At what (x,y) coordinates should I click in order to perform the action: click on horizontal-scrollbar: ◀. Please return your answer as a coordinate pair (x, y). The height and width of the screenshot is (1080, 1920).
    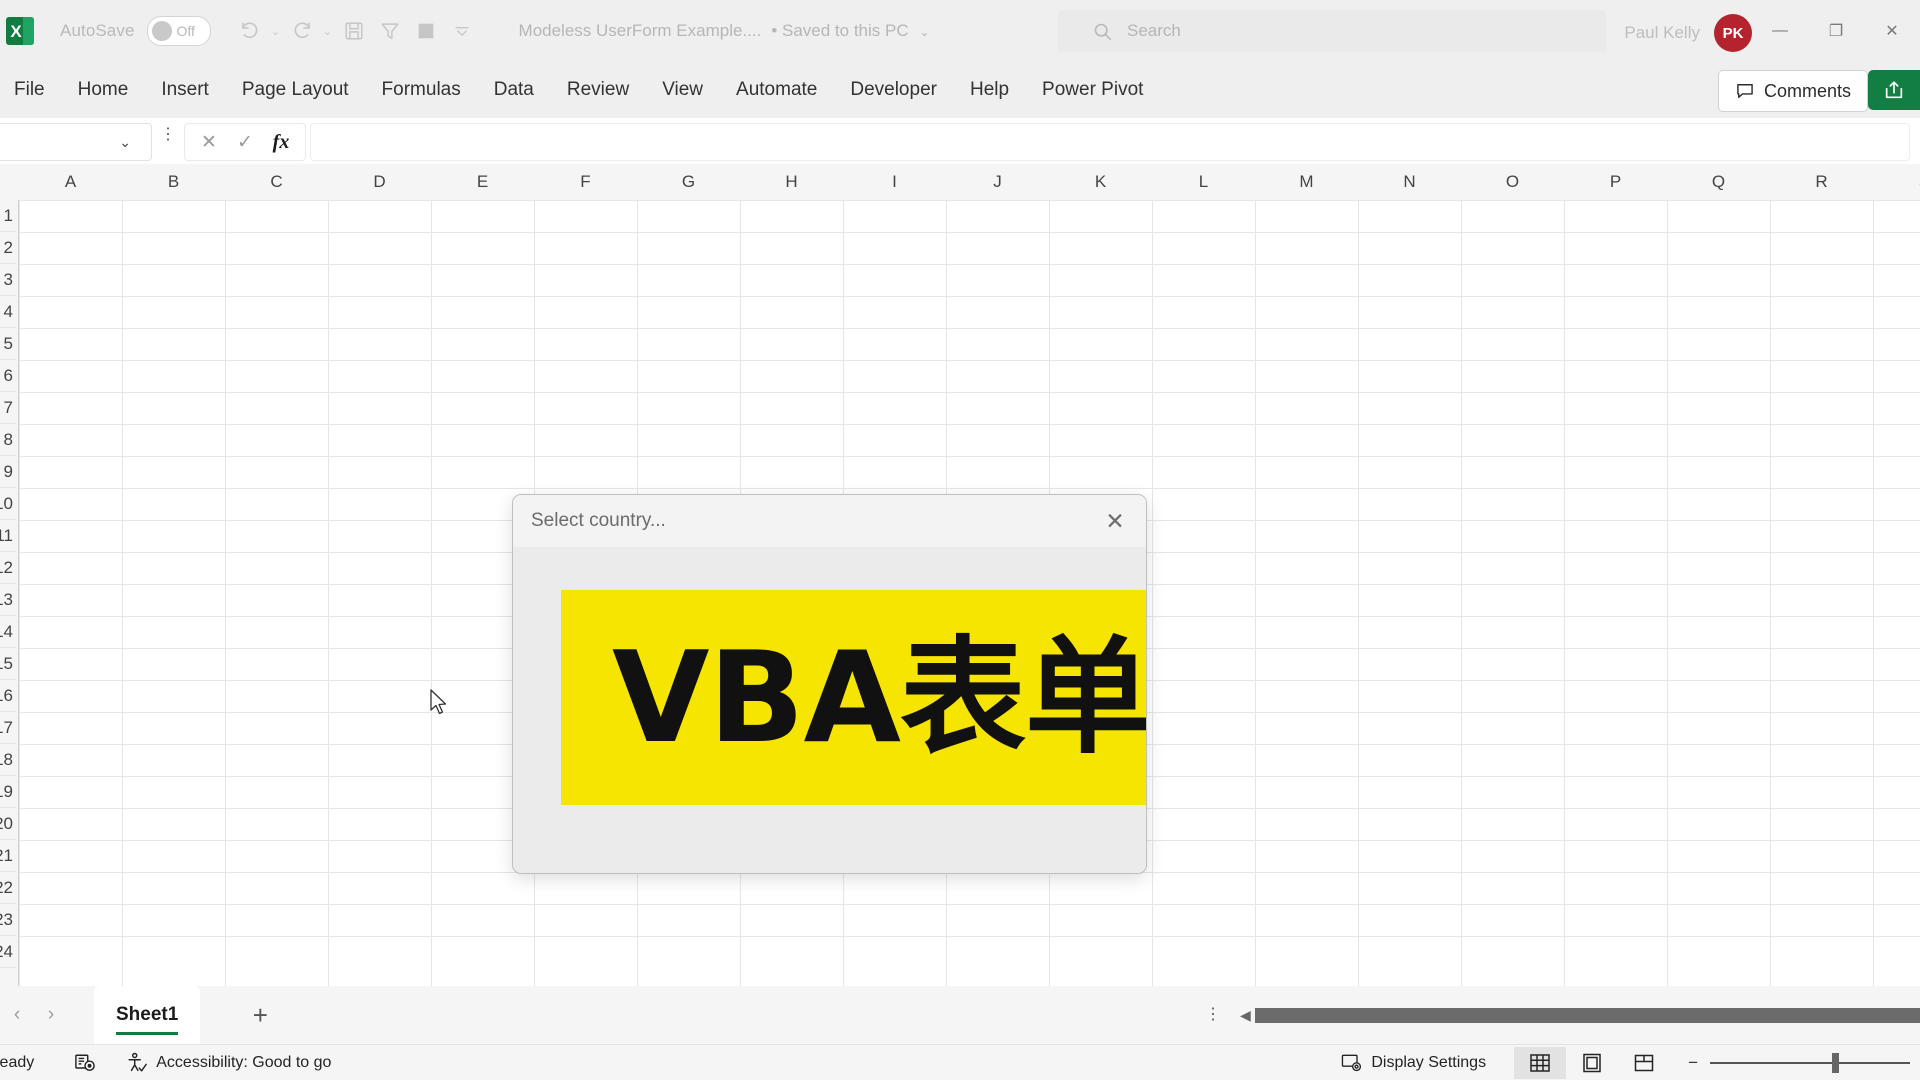
    Looking at the image, I should click on (1580, 1015).